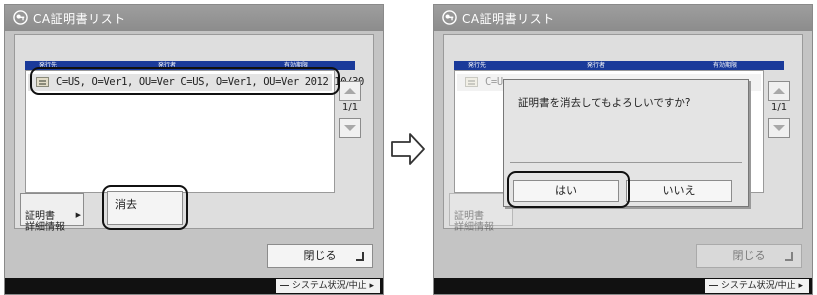 This screenshot has height=295, width=817. Describe the element at coordinates (408, 149) in the screenshot. I see `next-step-arrow-icon` at that location.